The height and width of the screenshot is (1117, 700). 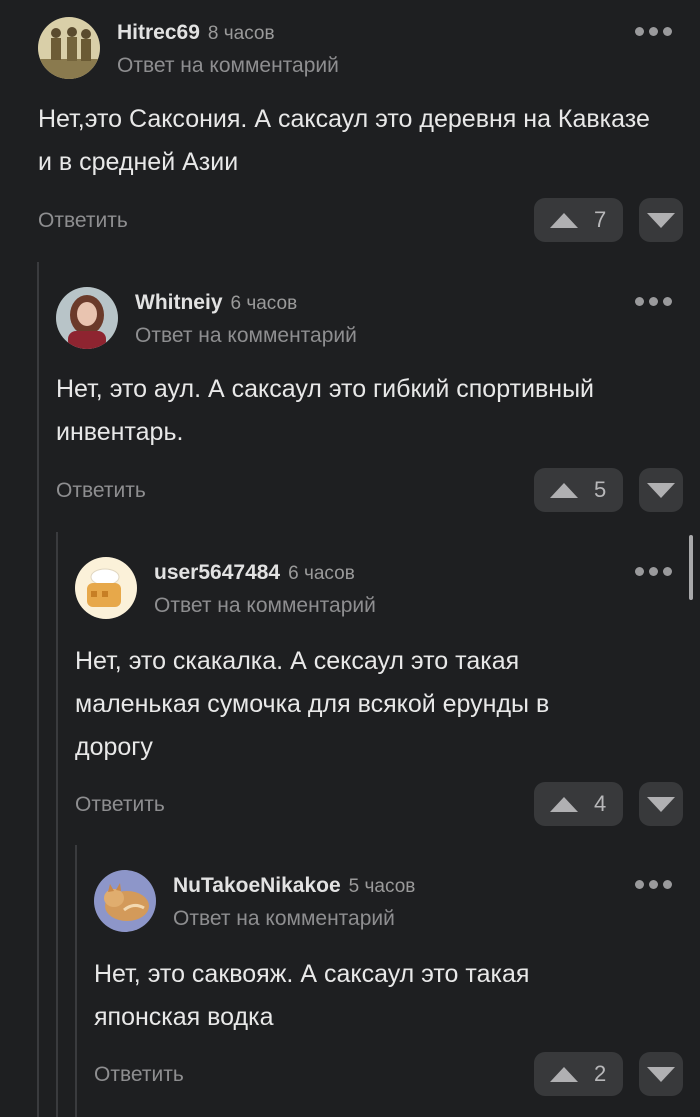 What do you see at coordinates (257, 885) in the screenshot?
I see `author-name: NuTakoeNikakoe` at bounding box center [257, 885].